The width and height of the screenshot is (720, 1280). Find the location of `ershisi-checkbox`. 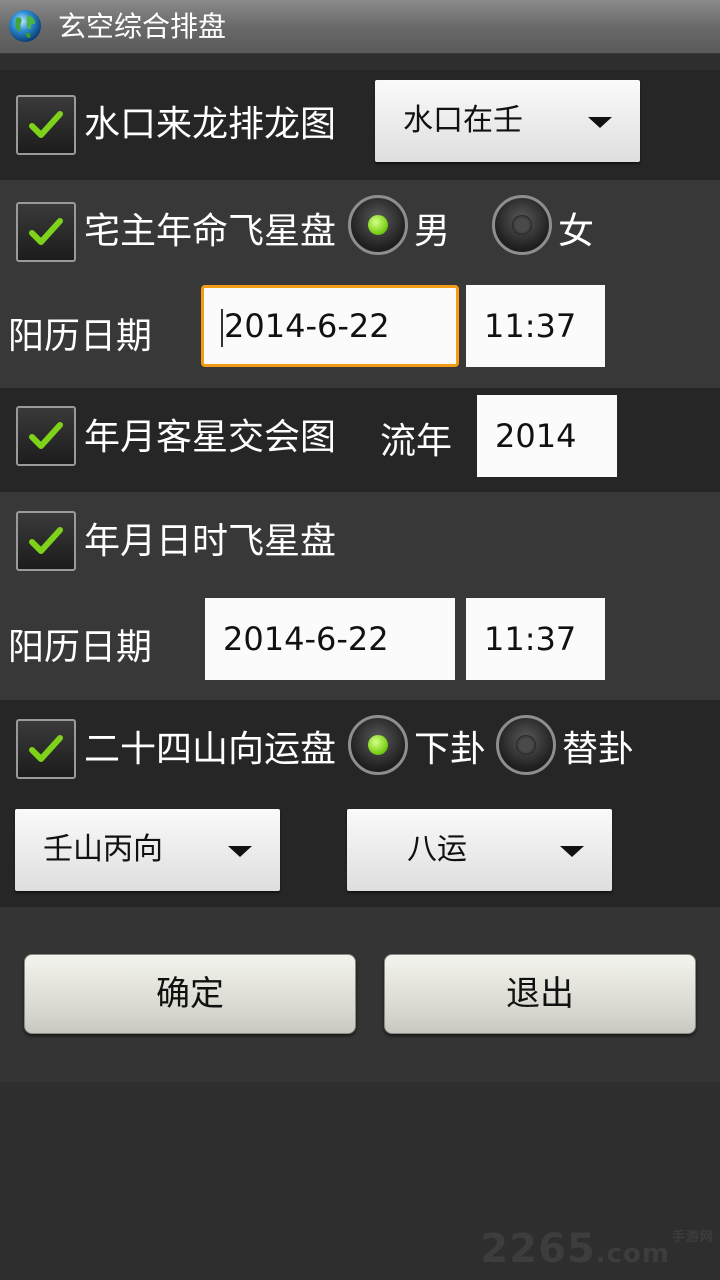

ershisi-checkbox is located at coordinates (46, 749).